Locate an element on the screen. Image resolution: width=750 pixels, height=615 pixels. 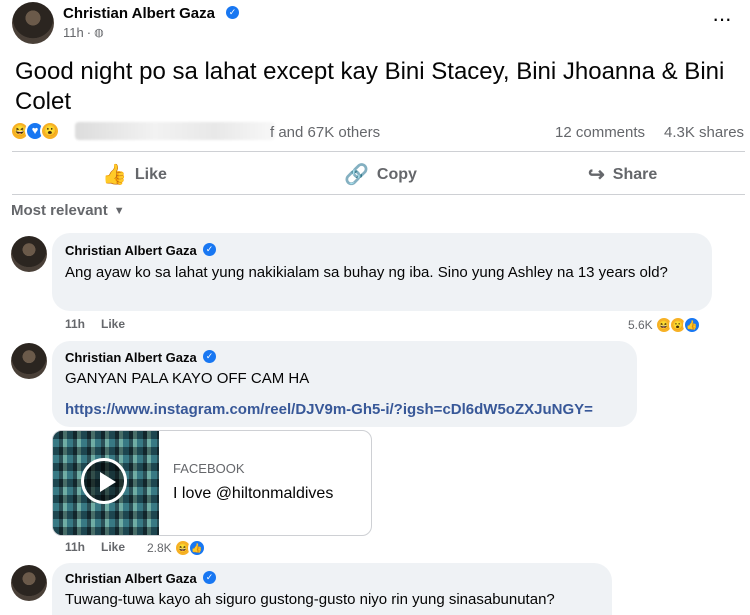
comment-sort-dropdown: Most relevant ▼ is located at coordinates (68, 210).